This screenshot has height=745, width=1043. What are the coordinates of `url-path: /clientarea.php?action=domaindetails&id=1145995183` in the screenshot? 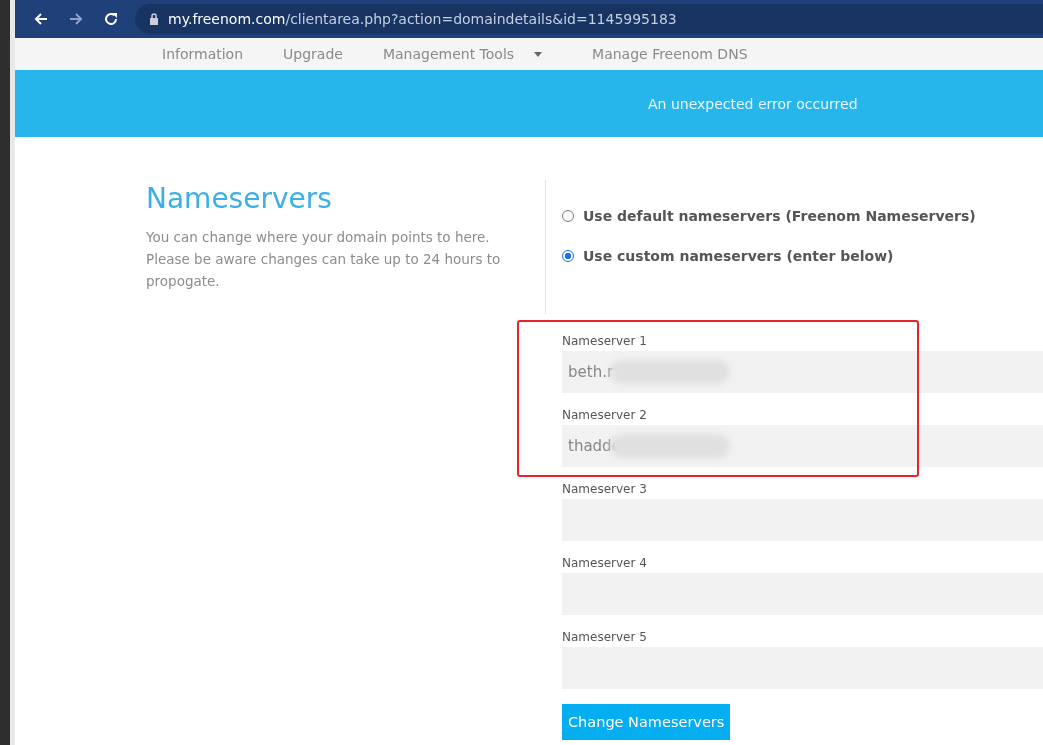 It's located at (481, 19).